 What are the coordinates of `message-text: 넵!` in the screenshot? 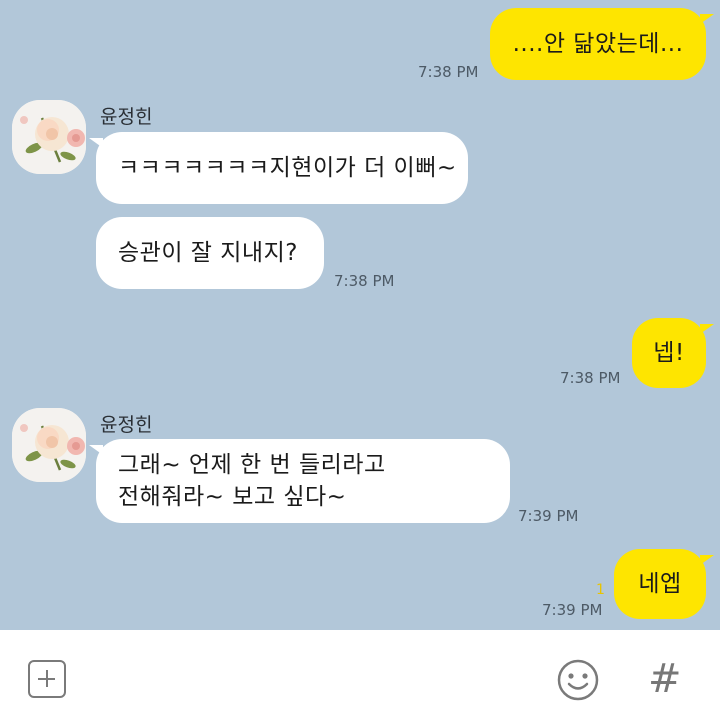 It's located at (669, 353).